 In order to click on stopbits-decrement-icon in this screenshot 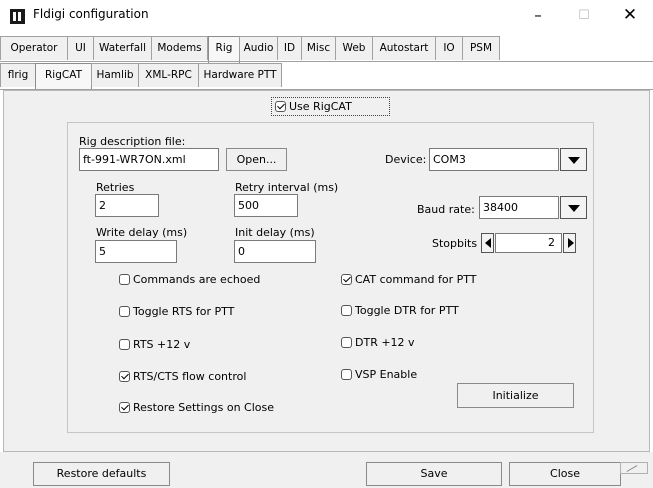, I will do `click(487, 243)`.